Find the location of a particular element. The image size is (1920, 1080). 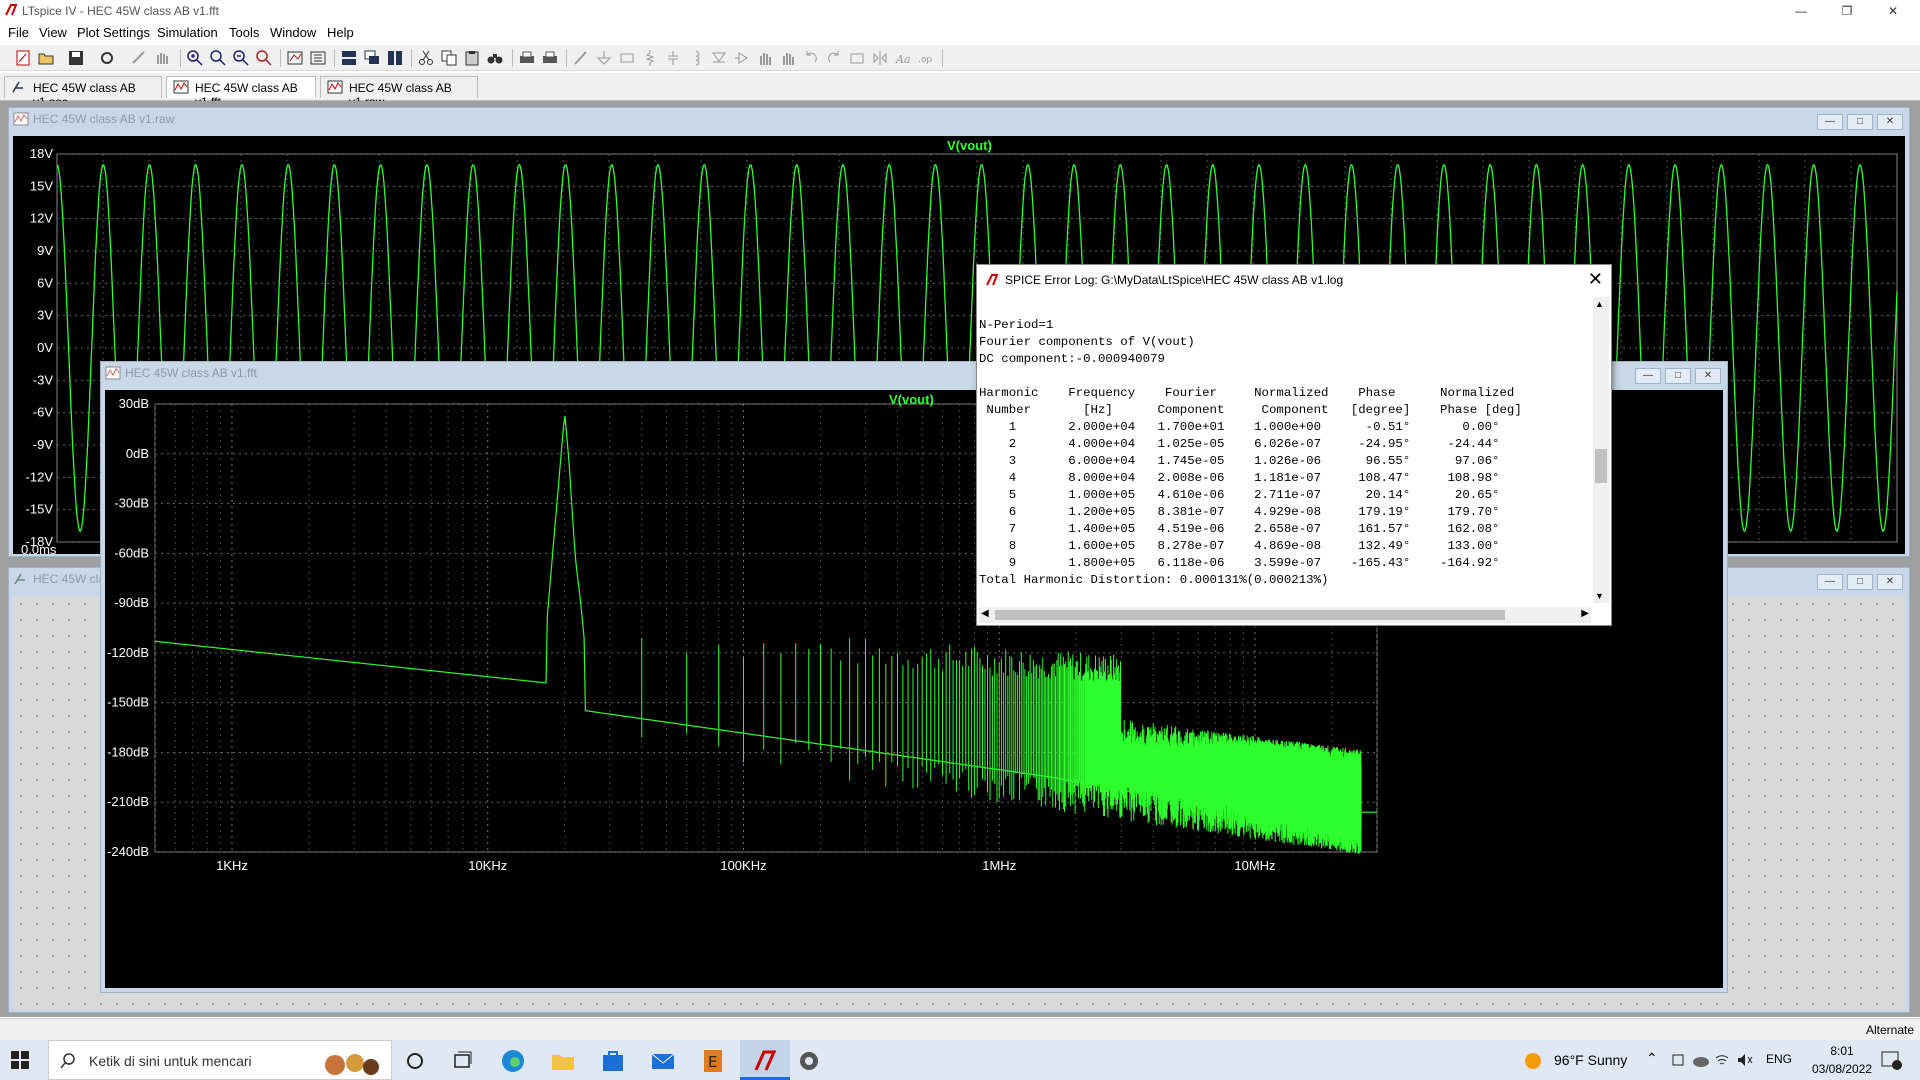

weather-text: 96°F Sunny is located at coordinates (1590, 1060).